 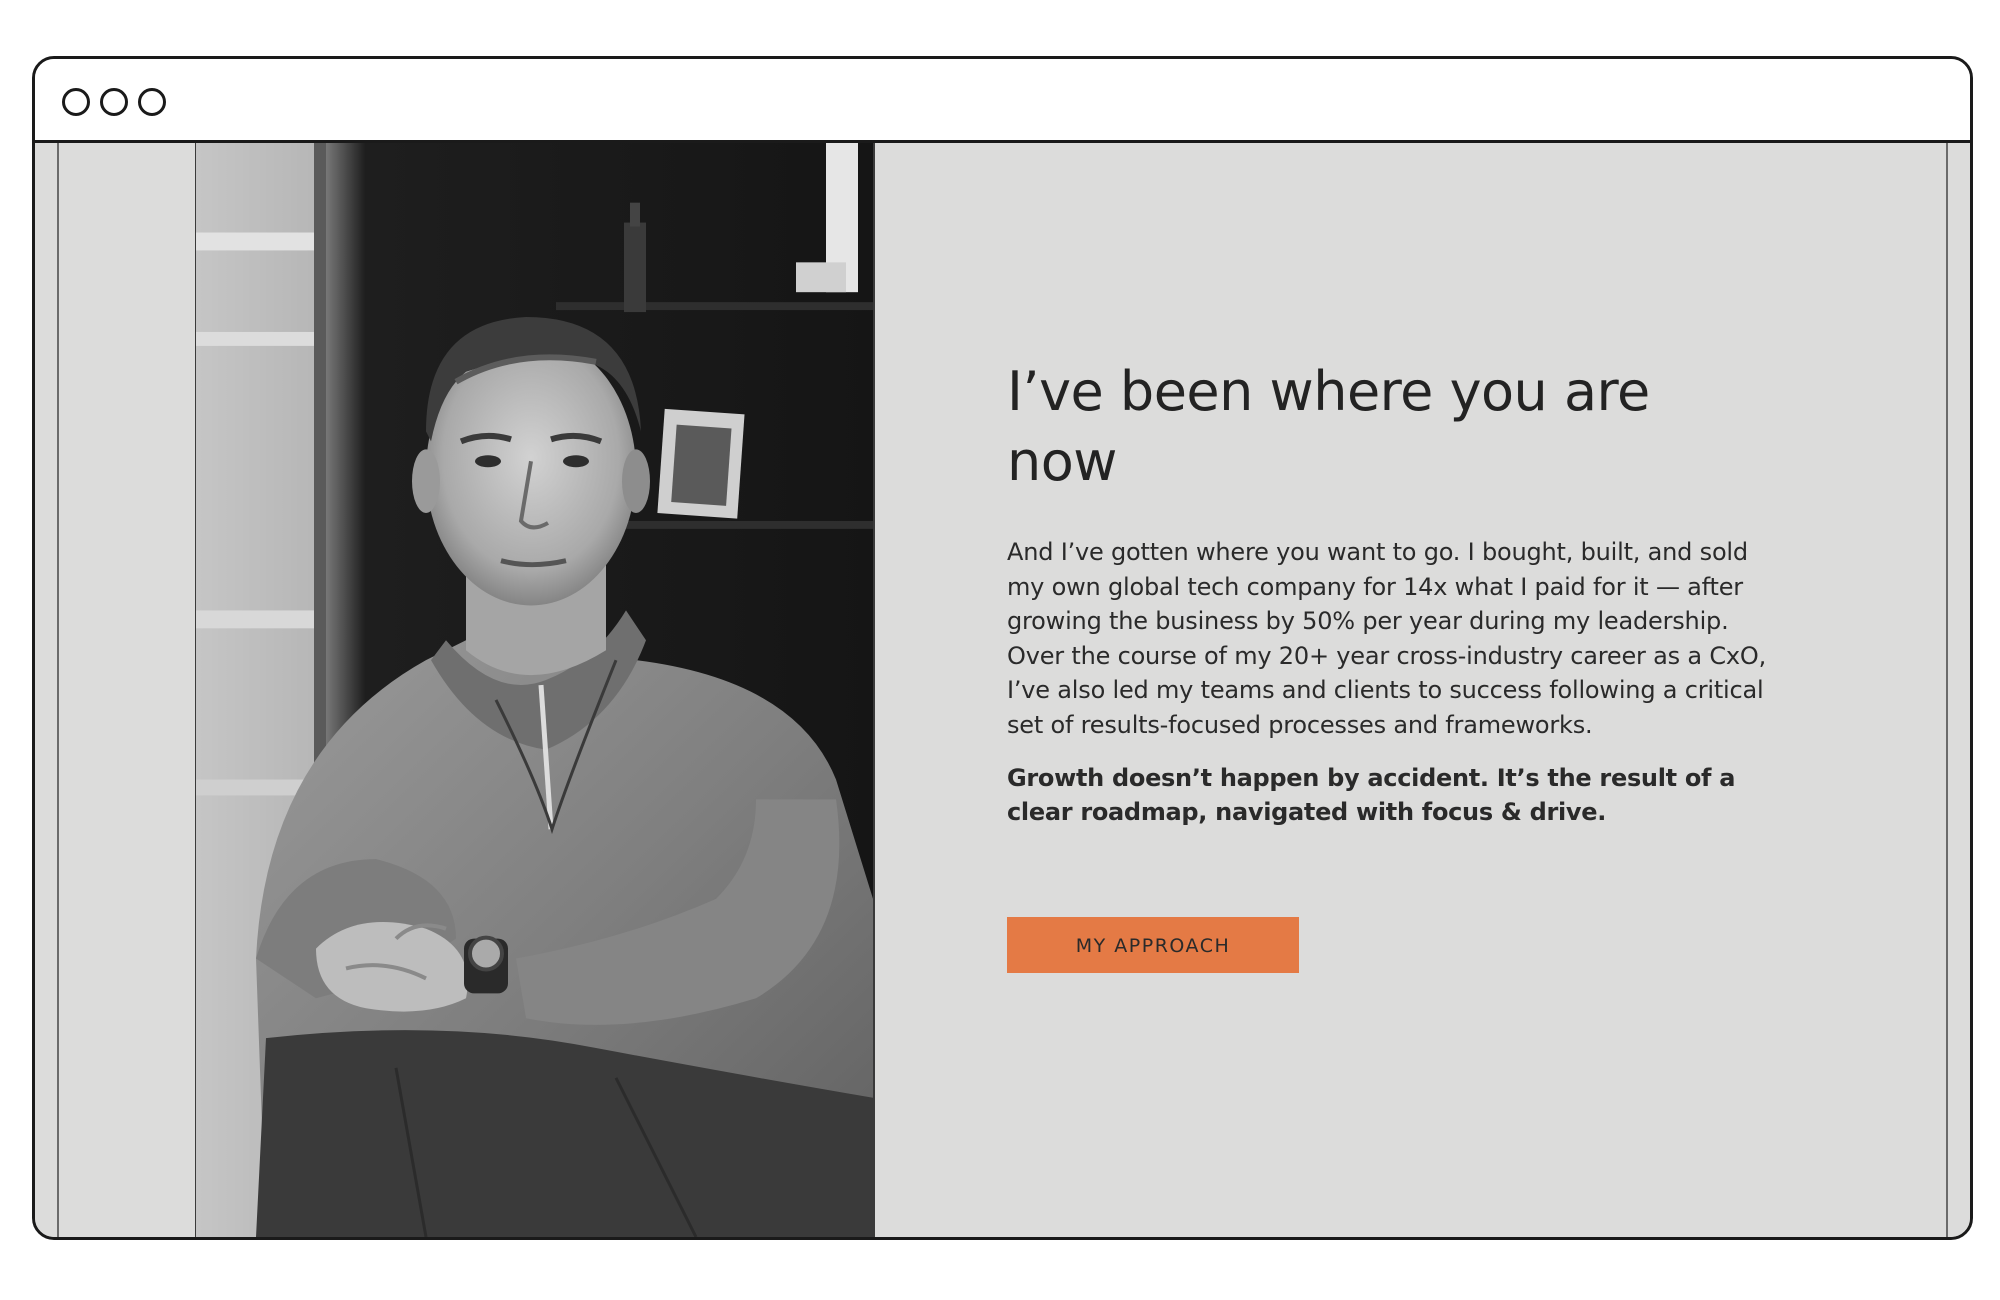 What do you see at coordinates (1328, 426) in the screenshot?
I see `hero-headline: I’ve been where you are now` at bounding box center [1328, 426].